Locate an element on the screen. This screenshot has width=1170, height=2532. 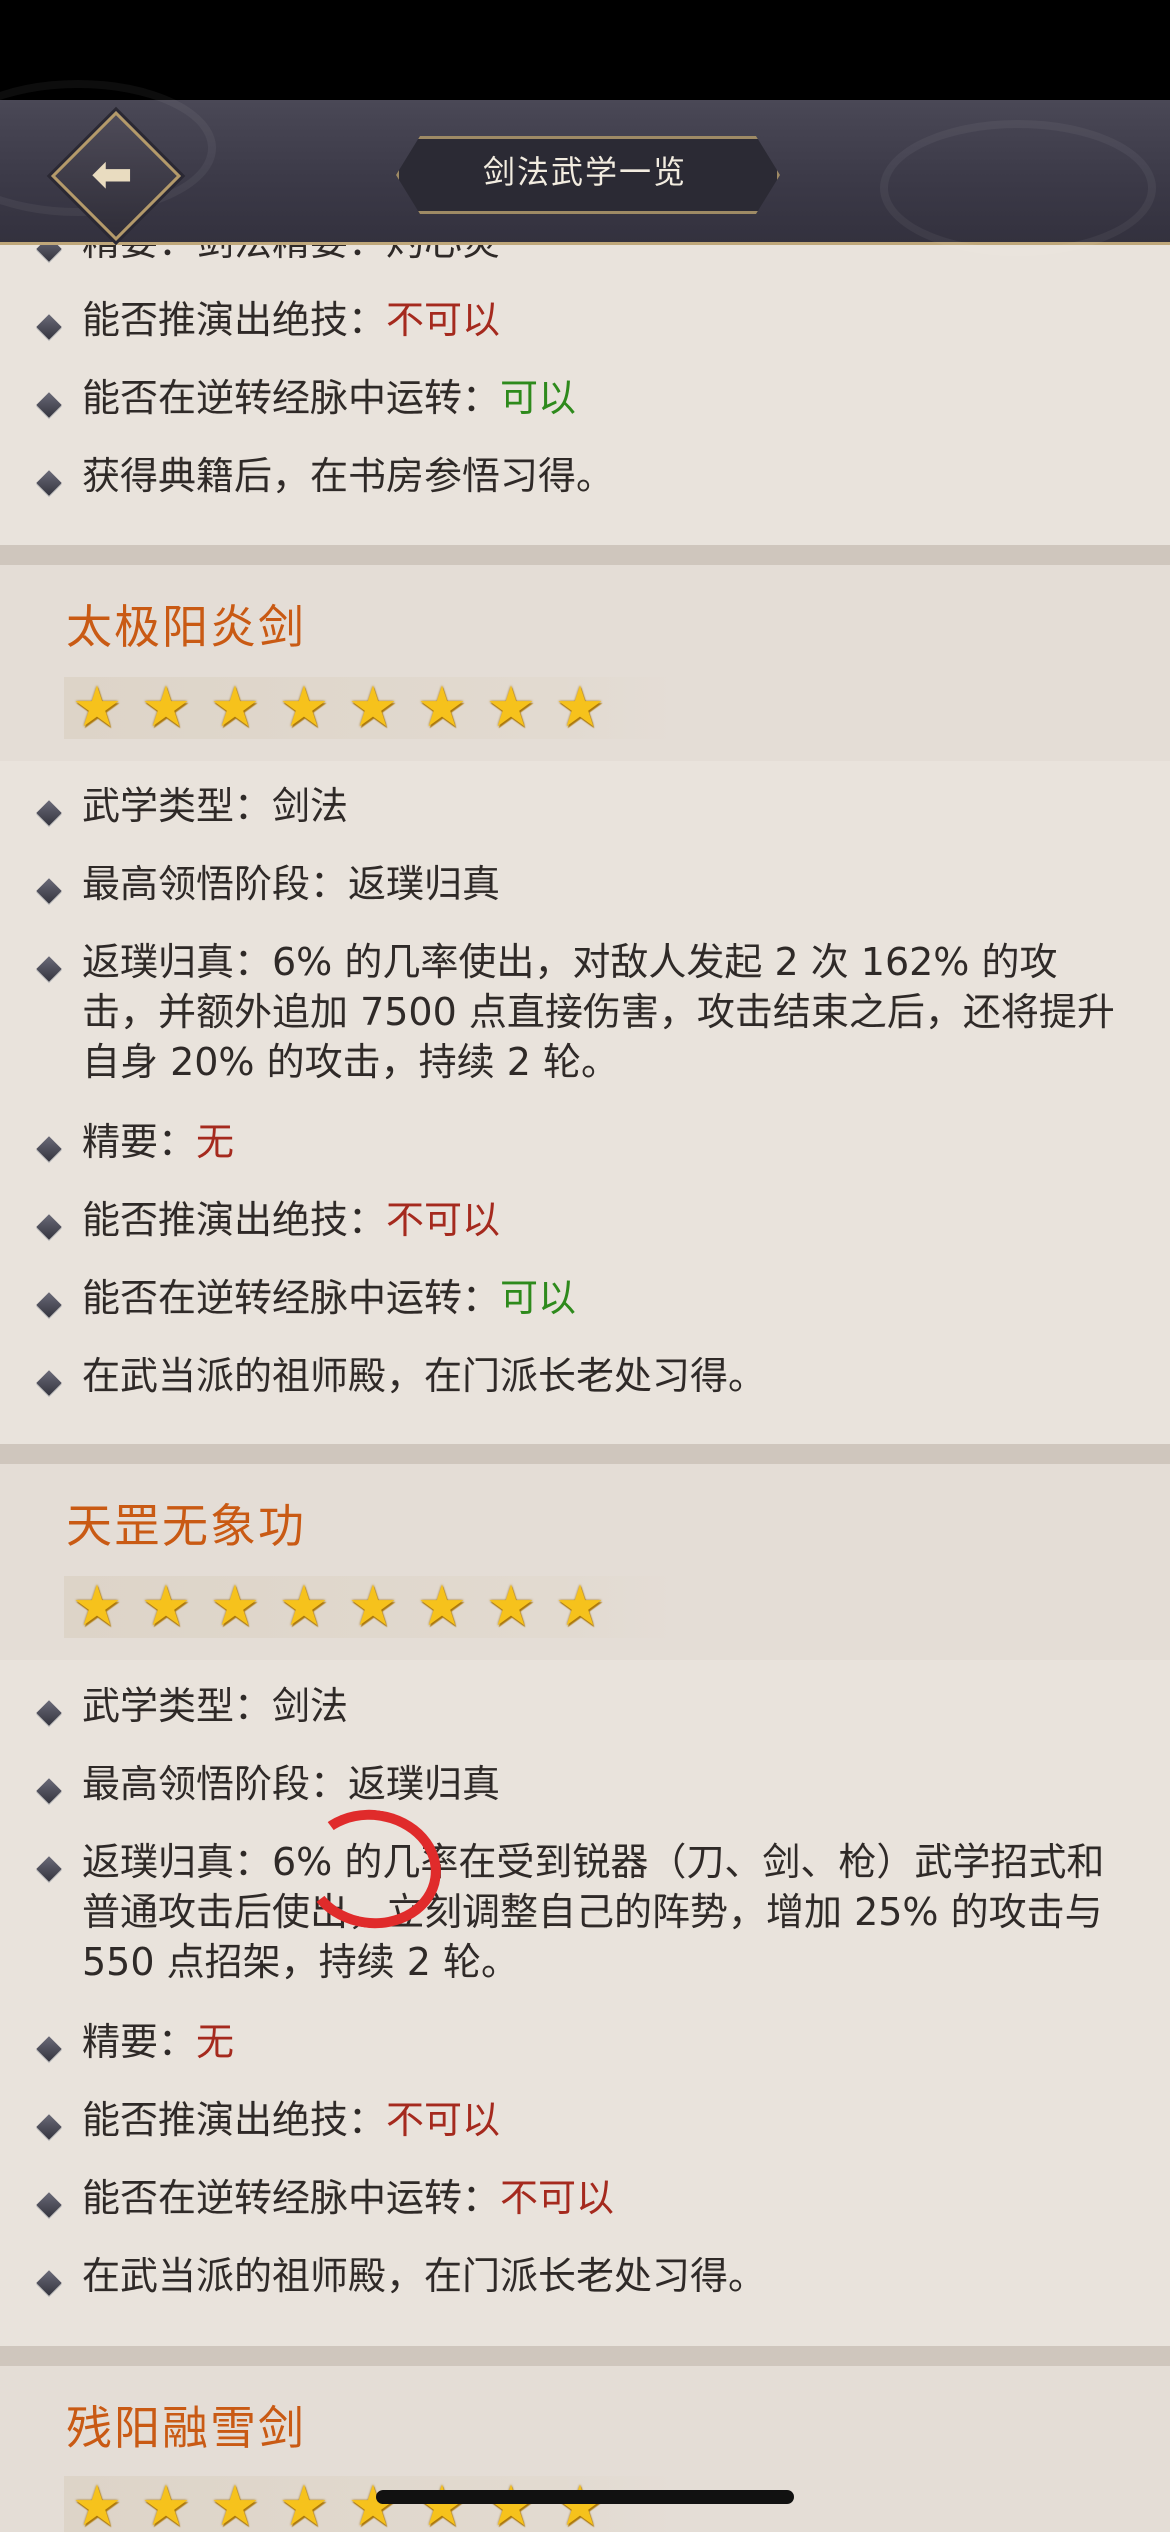
info-row: 获得典籍后，在书房参悟习得。 is located at coordinates (585, 485).